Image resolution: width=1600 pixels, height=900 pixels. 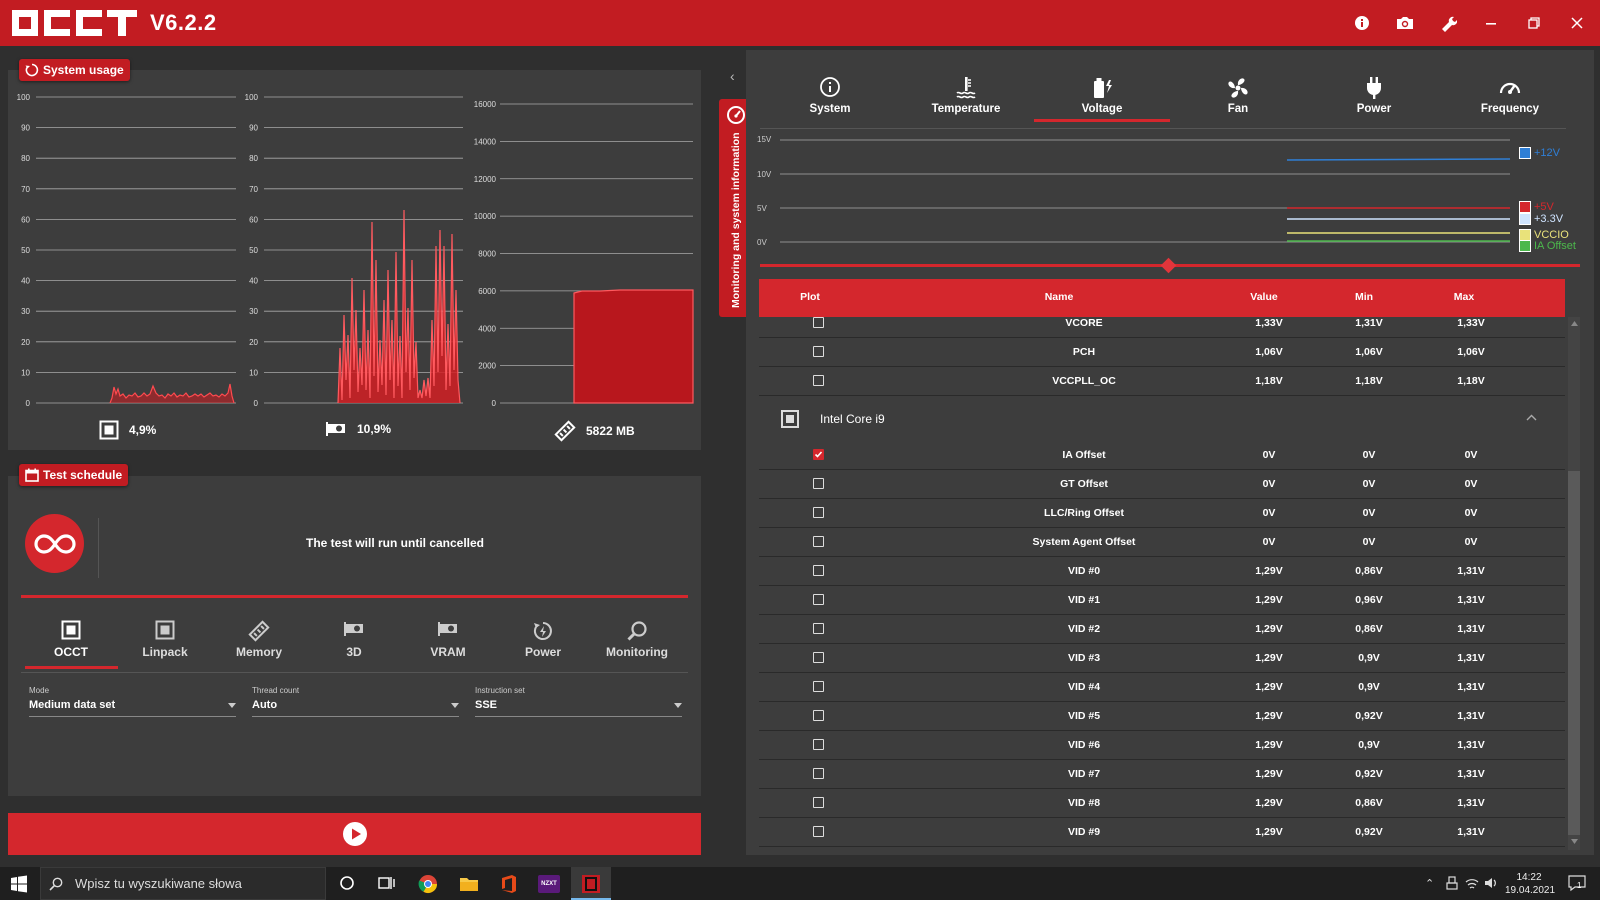 What do you see at coordinates (736, 115) in the screenshot?
I see `gauge-icon` at bounding box center [736, 115].